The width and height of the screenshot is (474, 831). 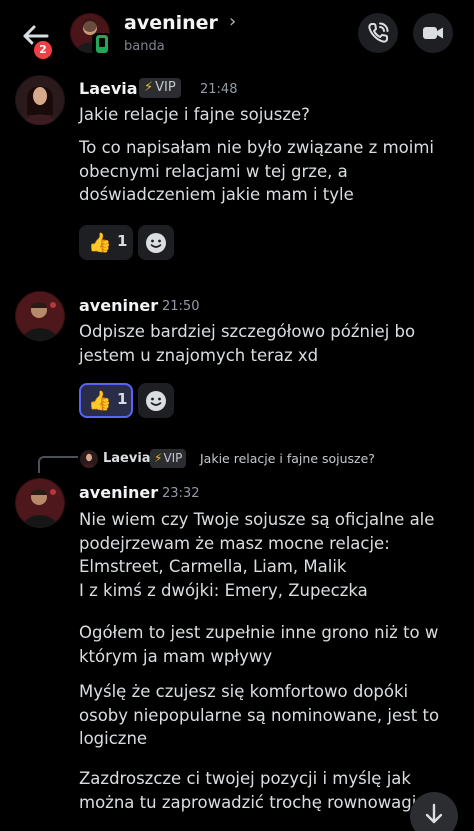 I want to click on reply-avatar, so click(x=89, y=459).